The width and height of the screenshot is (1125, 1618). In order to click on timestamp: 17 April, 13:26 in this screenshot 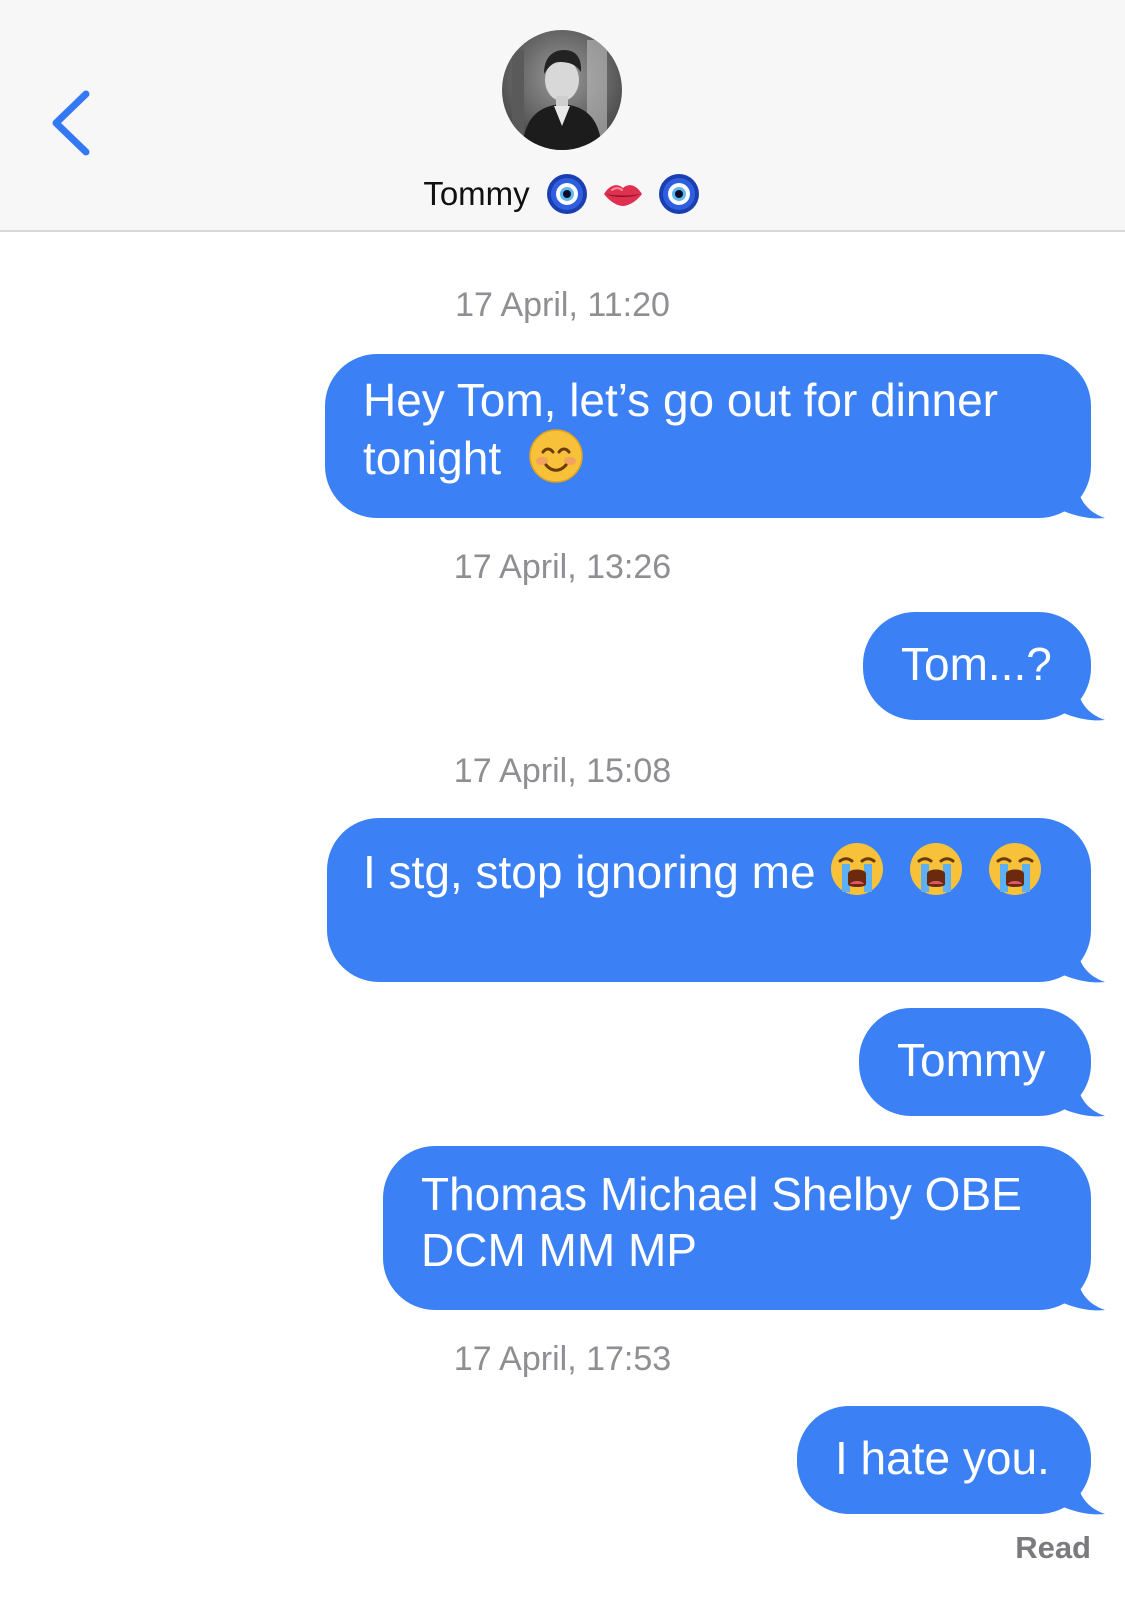, I will do `click(562, 567)`.